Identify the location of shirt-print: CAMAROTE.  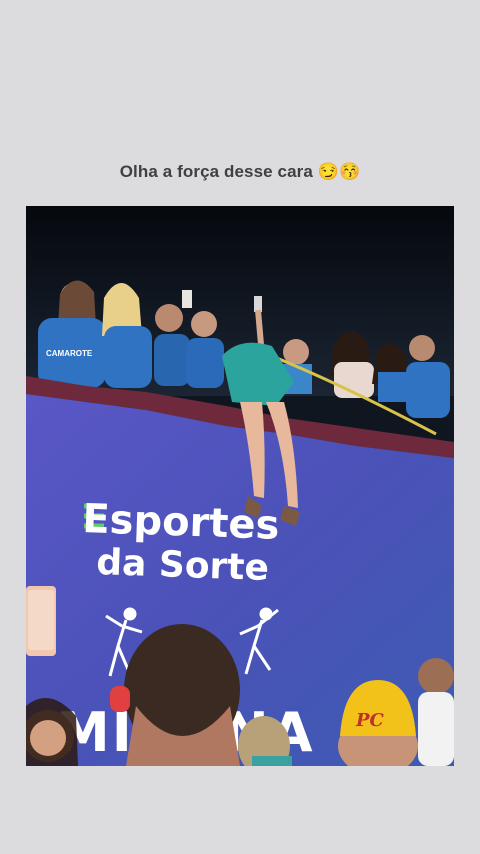
(69, 353).